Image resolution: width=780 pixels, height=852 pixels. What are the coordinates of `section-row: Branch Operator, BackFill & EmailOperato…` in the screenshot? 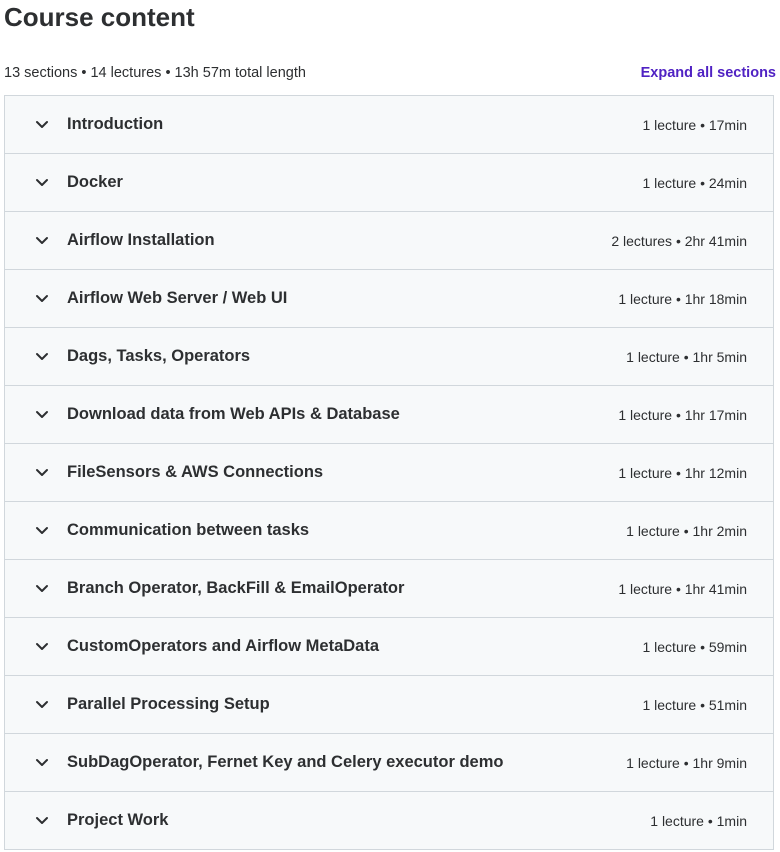 It's located at (389, 589).